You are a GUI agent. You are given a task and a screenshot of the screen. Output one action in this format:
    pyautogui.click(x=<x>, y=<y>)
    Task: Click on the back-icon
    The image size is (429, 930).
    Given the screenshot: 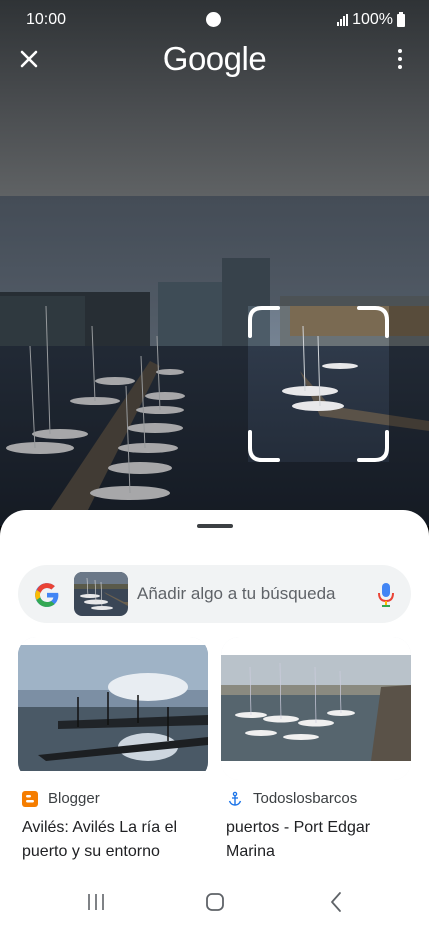 What is the action you would take?
    pyautogui.click(x=336, y=902)
    